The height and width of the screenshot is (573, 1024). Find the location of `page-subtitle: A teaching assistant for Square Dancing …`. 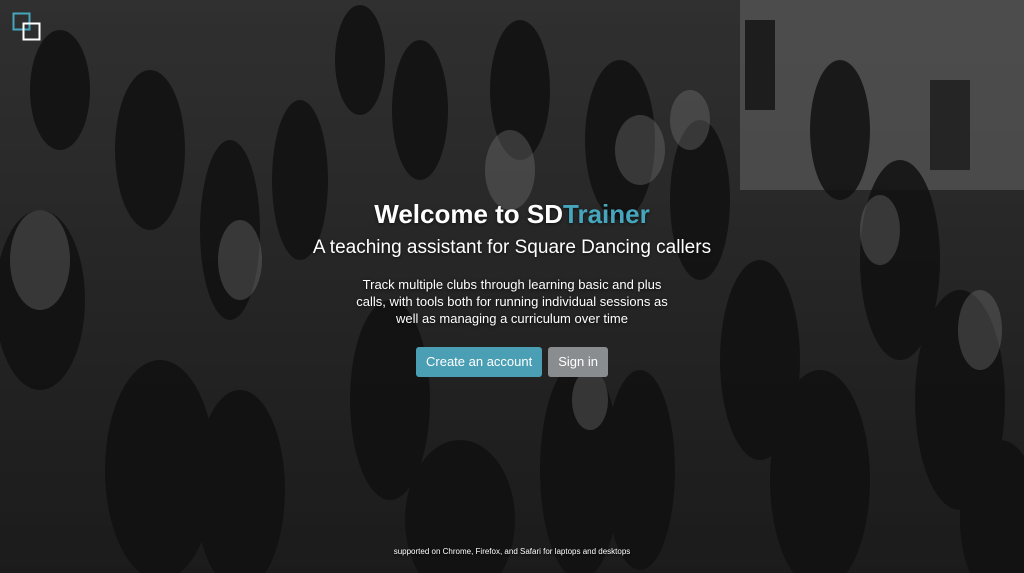

page-subtitle: A teaching assistant for Square Dancing … is located at coordinates (512, 247).